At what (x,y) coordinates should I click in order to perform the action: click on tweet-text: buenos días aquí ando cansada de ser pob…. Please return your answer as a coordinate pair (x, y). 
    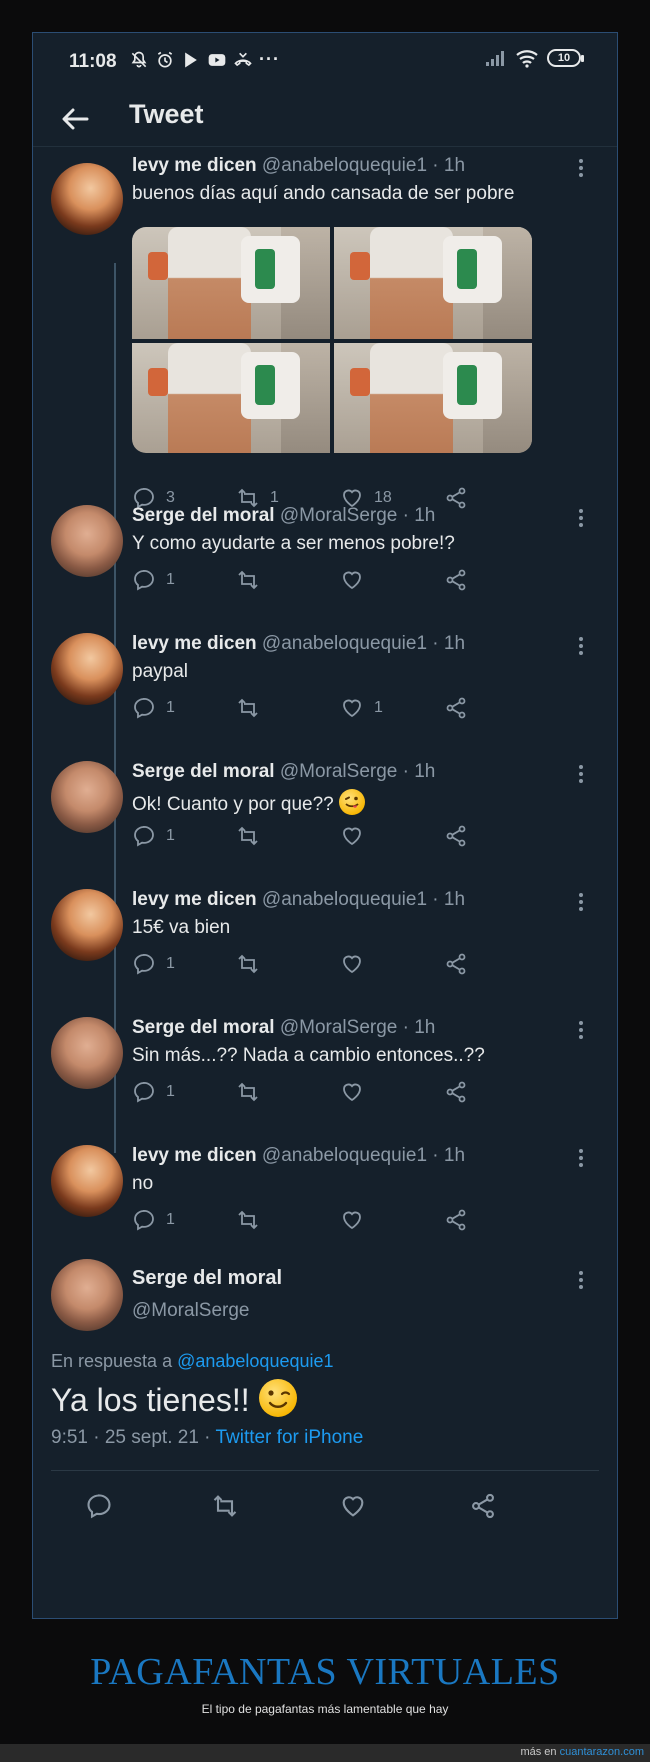
    Looking at the image, I should click on (323, 193).